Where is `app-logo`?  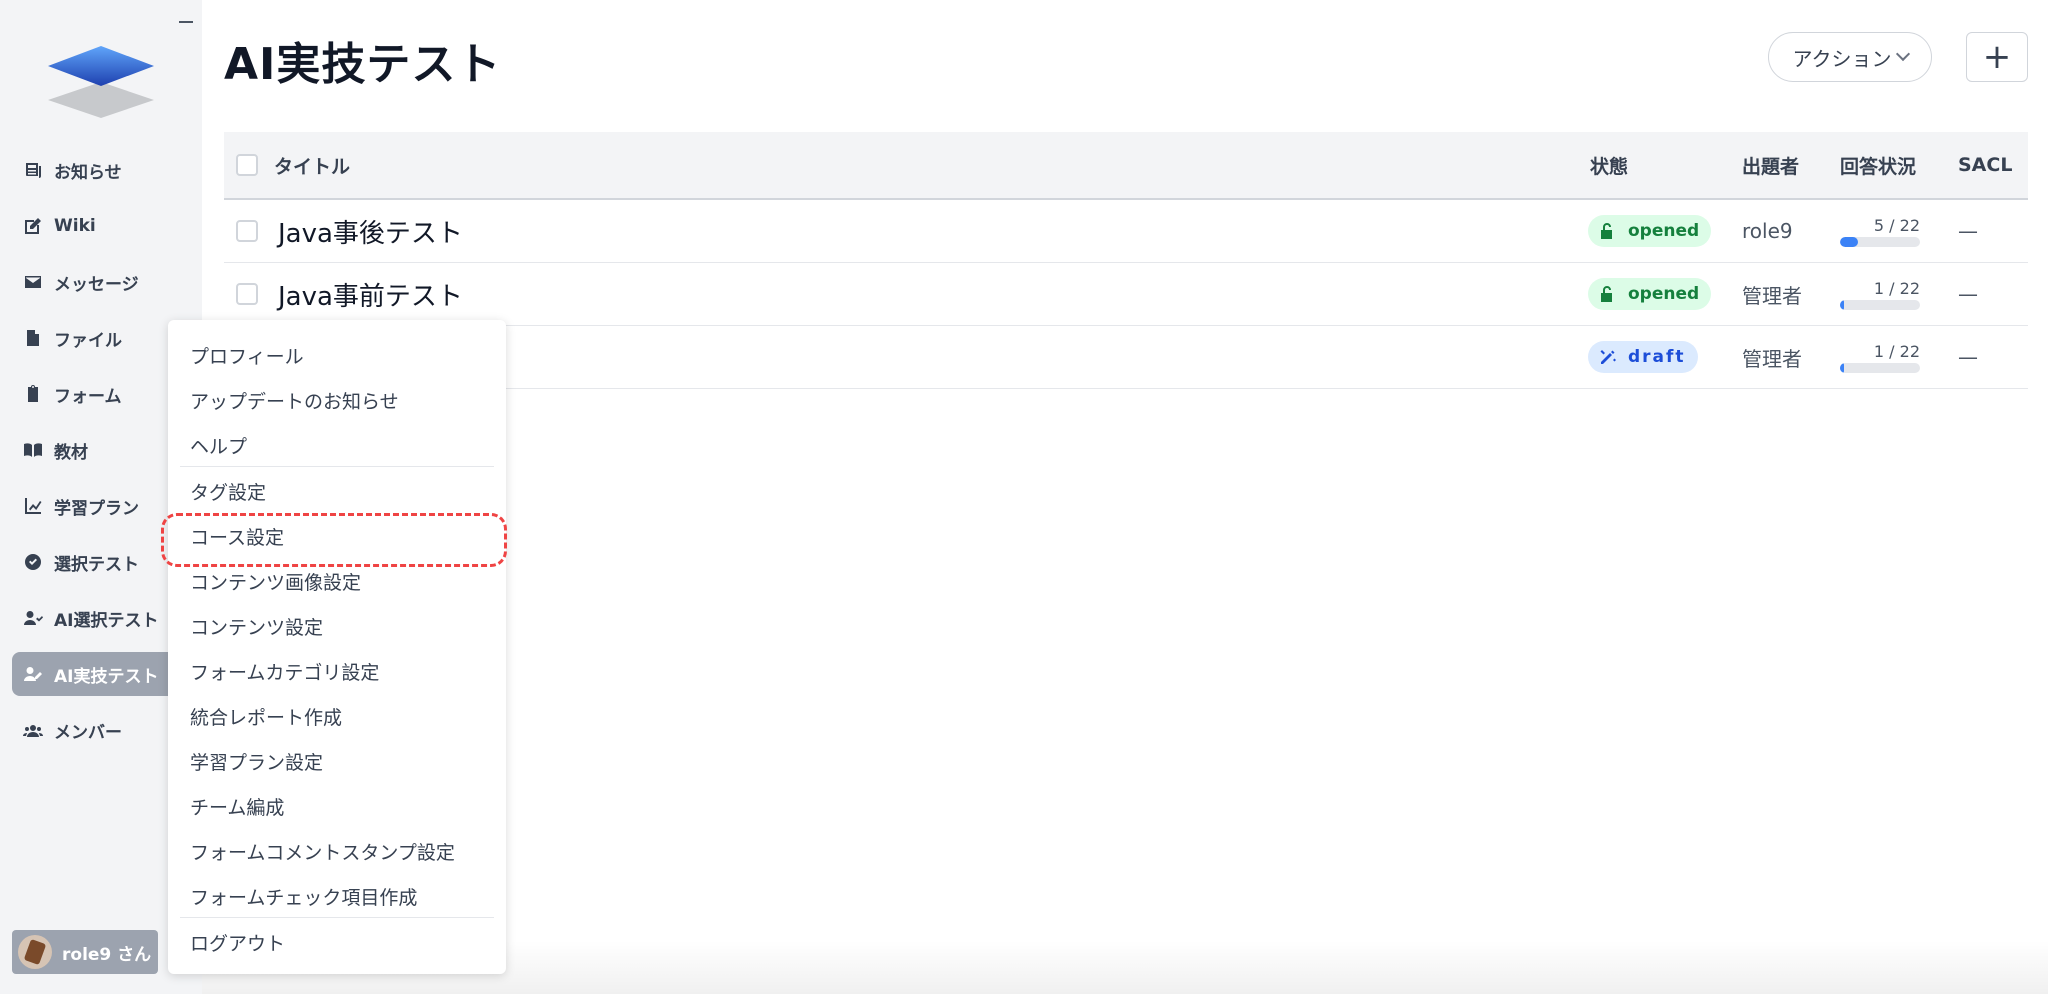 app-logo is located at coordinates (101, 82).